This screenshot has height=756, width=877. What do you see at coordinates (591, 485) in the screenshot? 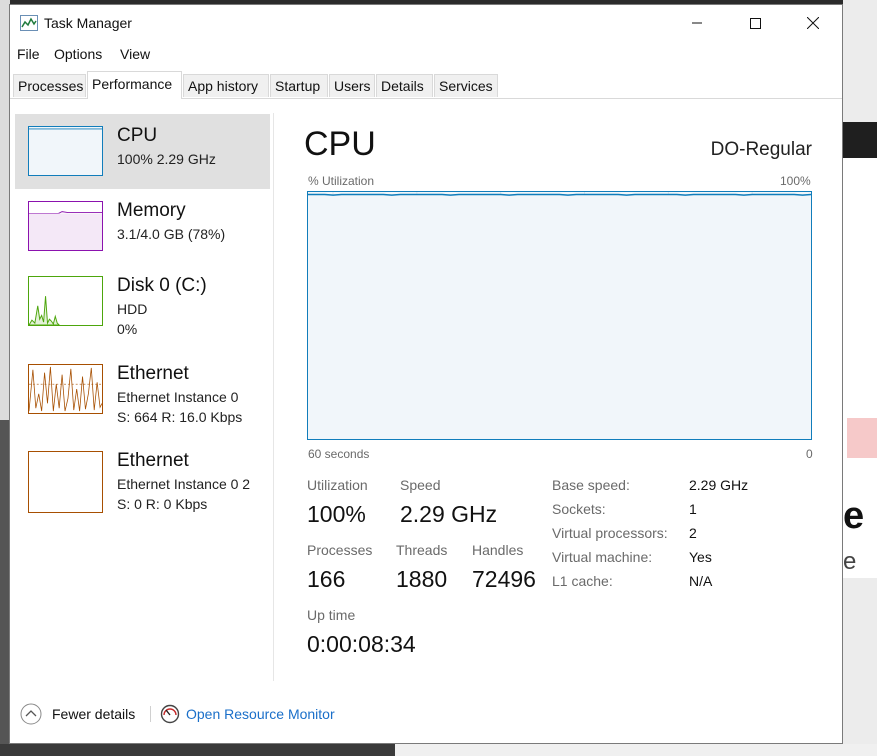
I see `spec-base-speed-label: Base speed:` at bounding box center [591, 485].